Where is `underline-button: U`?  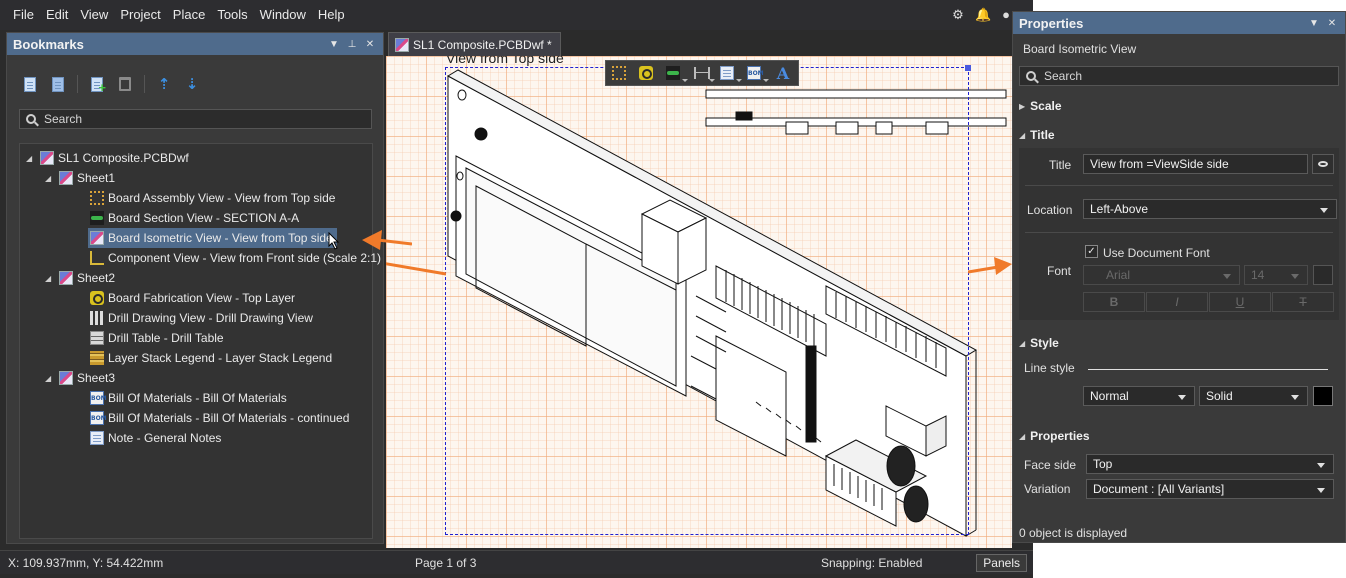
underline-button: U is located at coordinates (1240, 302).